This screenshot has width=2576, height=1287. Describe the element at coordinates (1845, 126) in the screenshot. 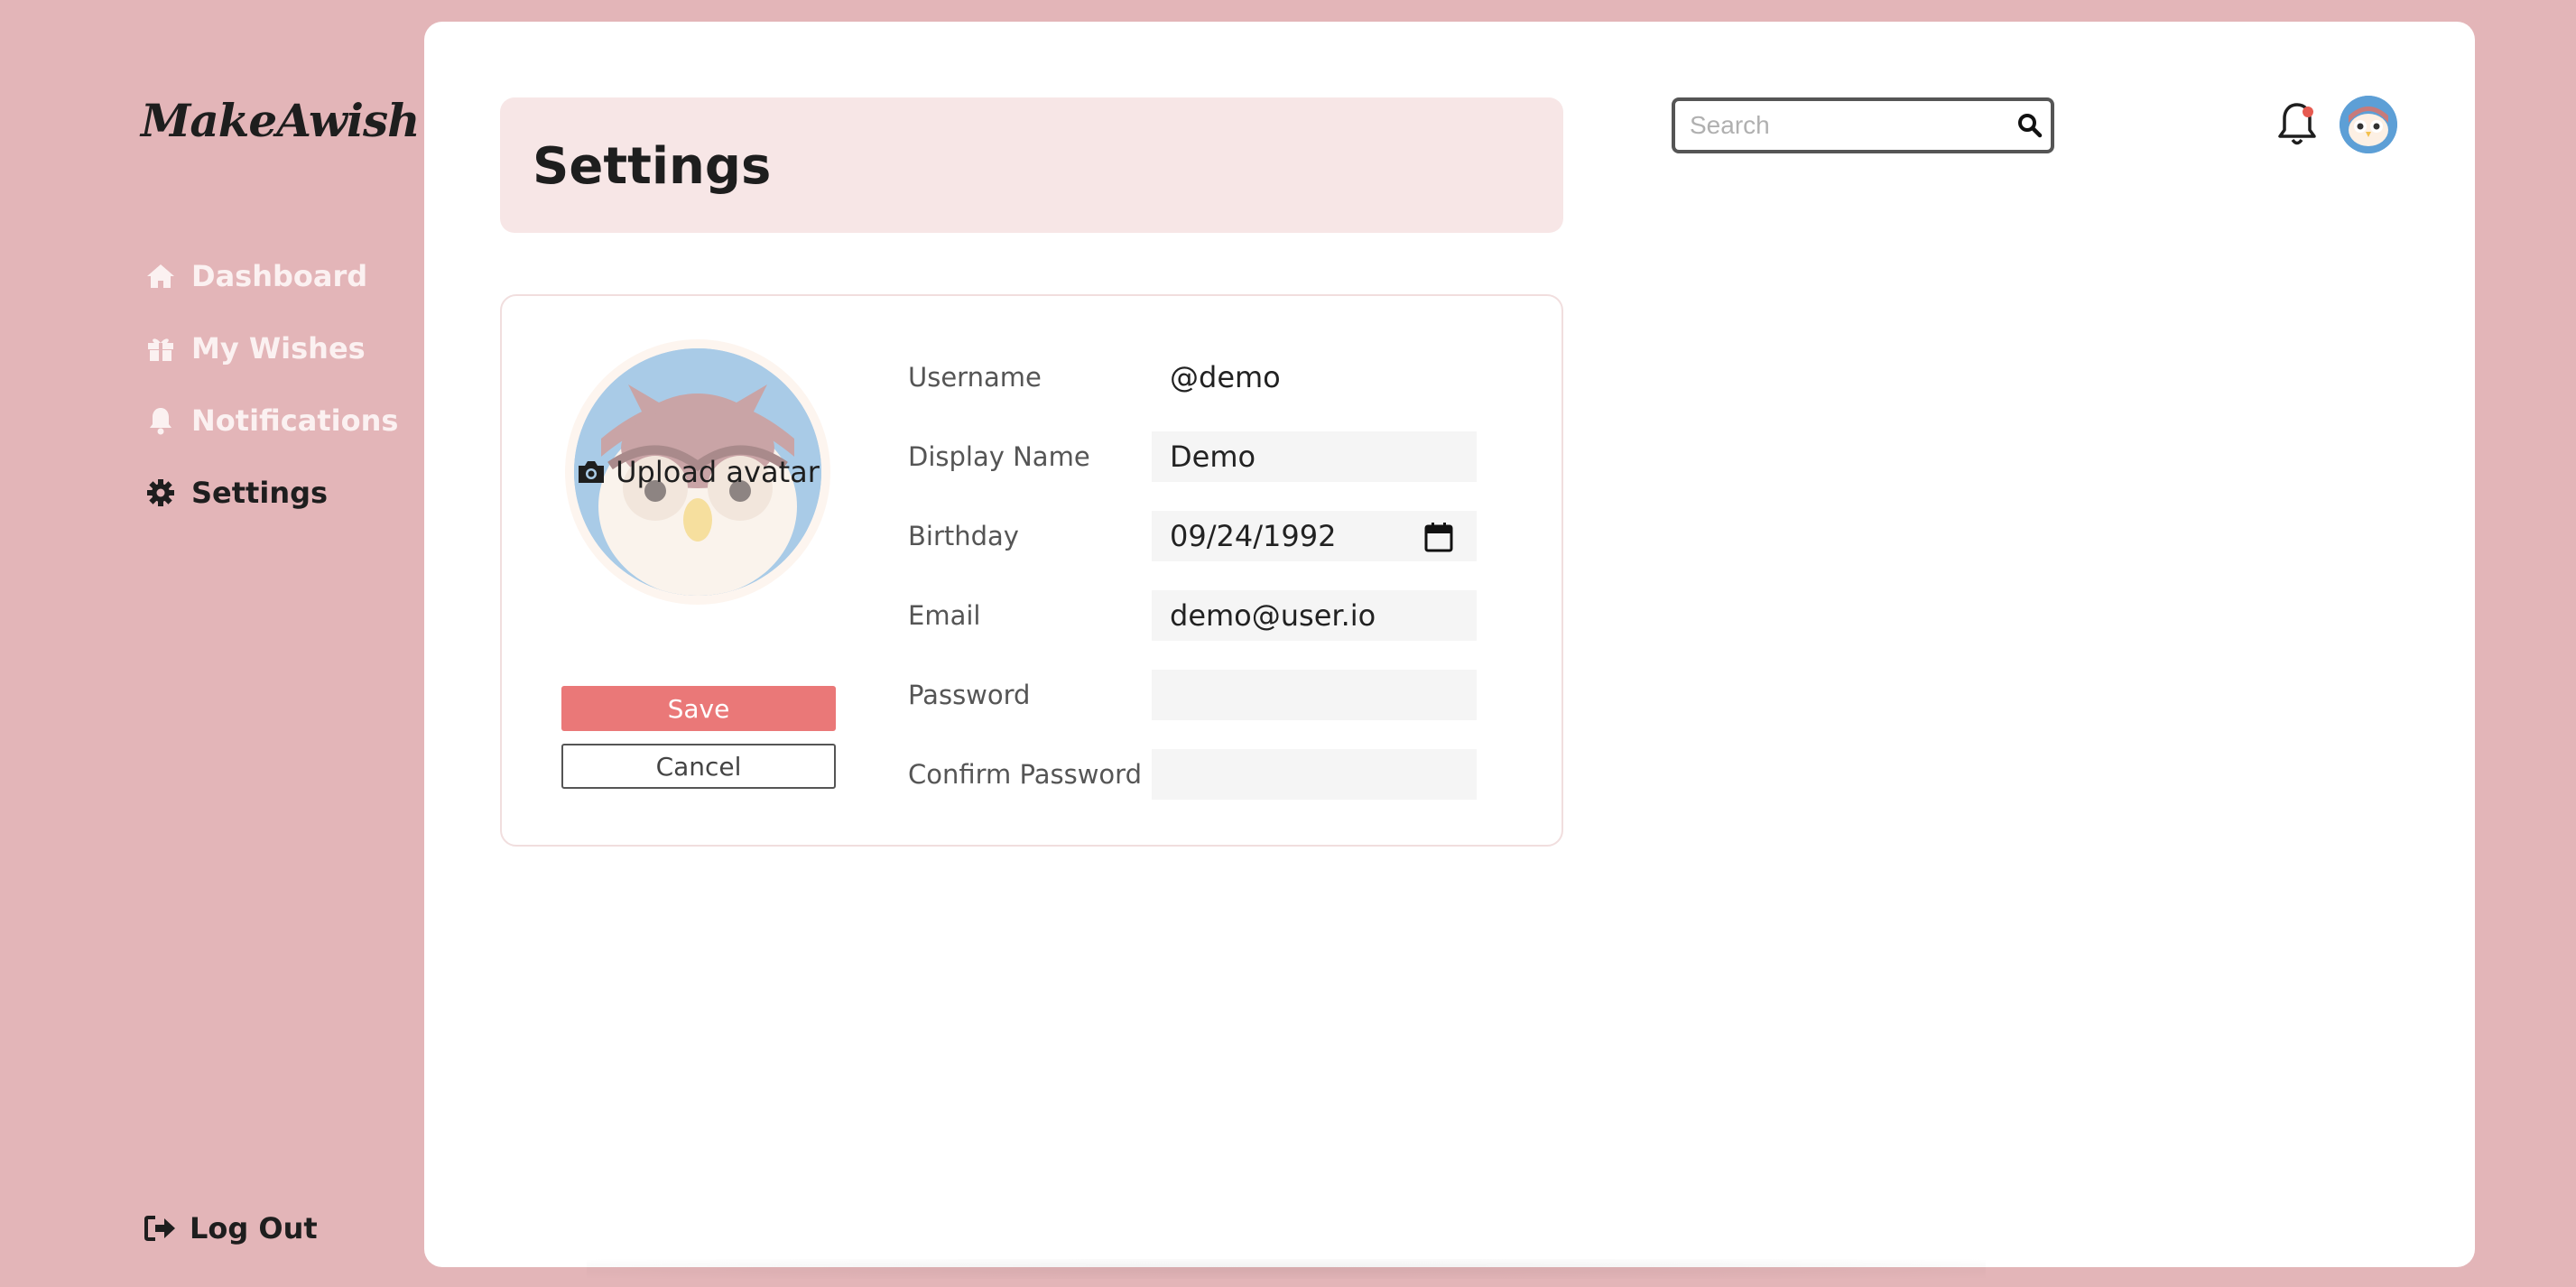

I see `search-input` at that location.